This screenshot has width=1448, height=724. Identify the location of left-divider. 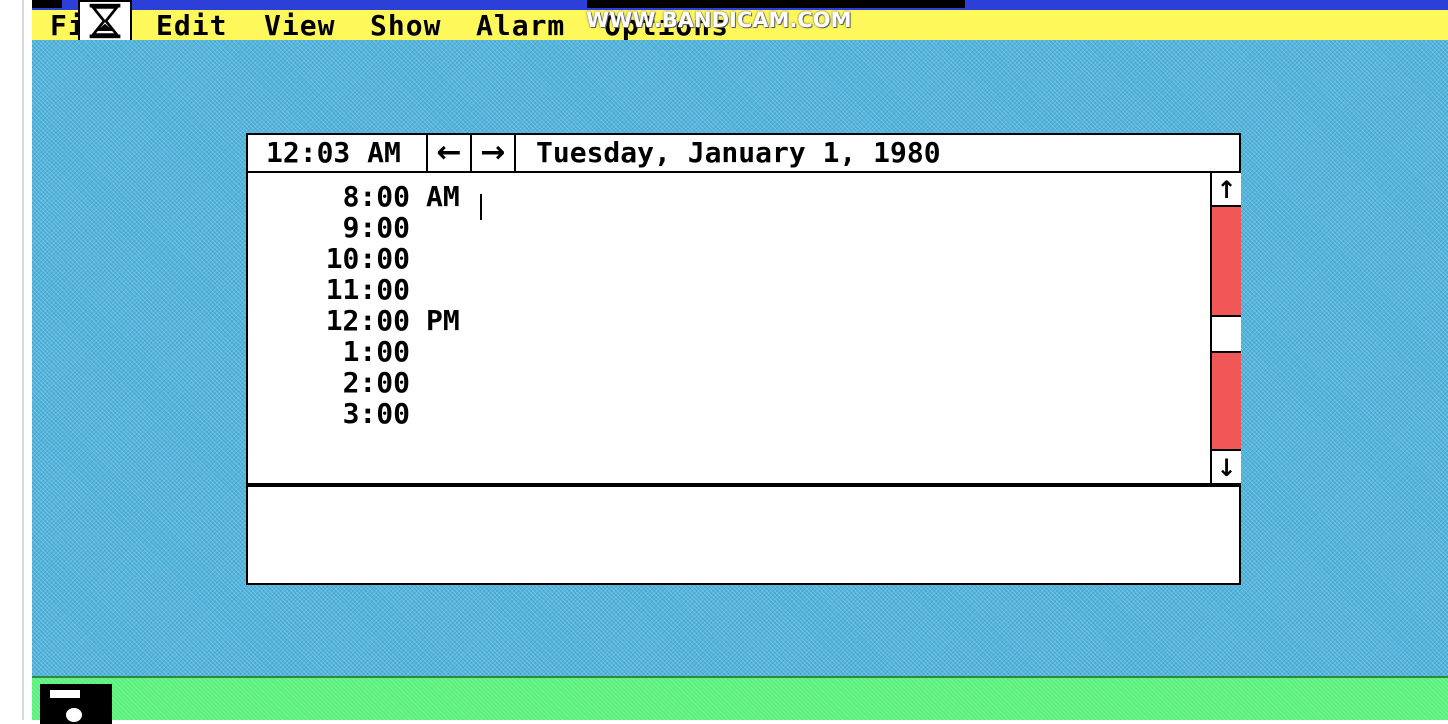
(23, 360).